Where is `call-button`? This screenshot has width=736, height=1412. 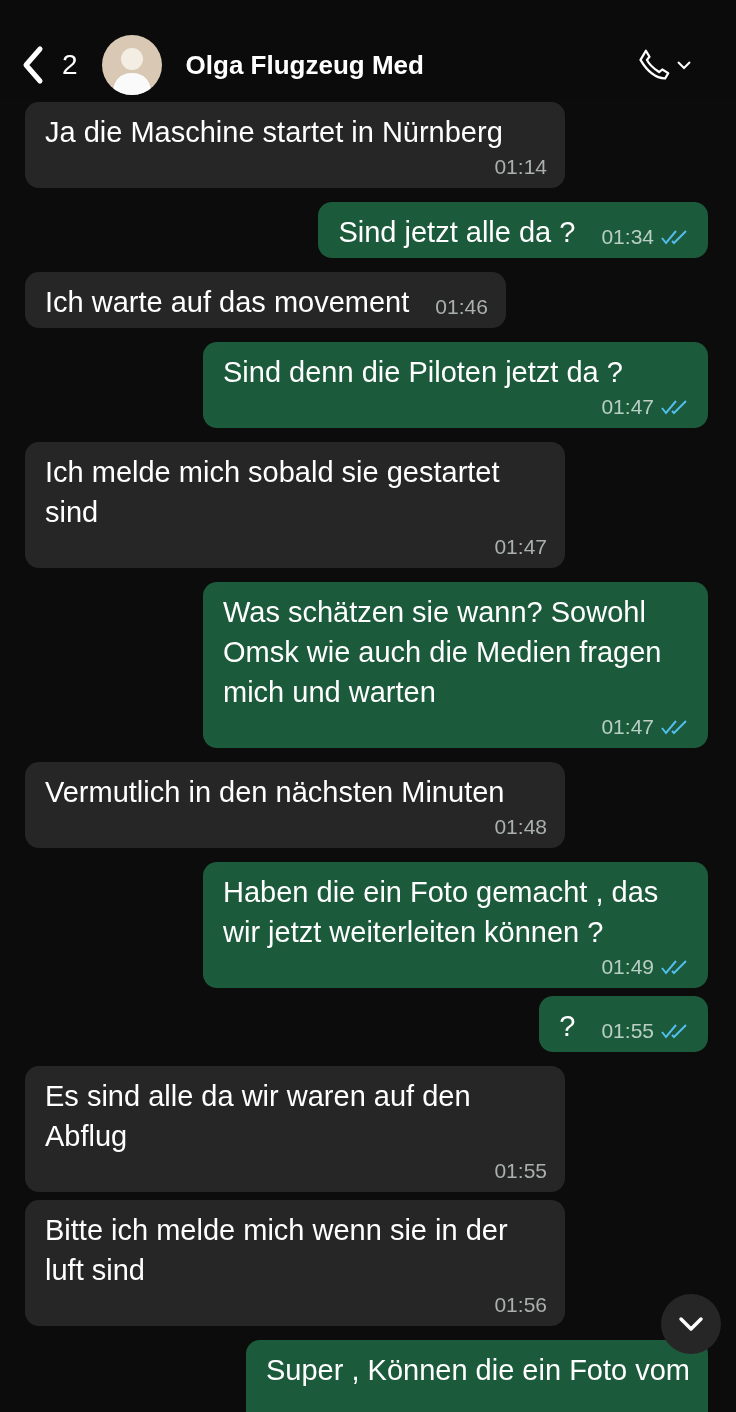 call-button is located at coordinates (664, 65).